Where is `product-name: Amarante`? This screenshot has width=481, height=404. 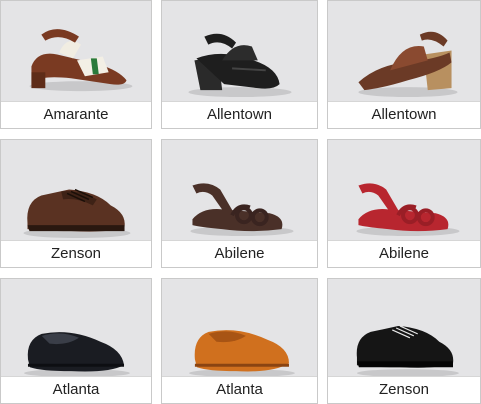
product-name: Amarante is located at coordinates (76, 114).